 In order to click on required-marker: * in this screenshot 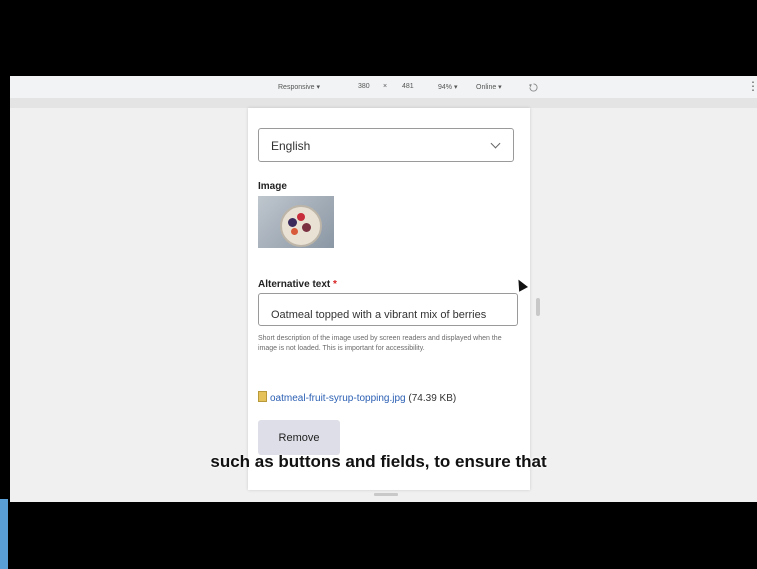, I will do `click(335, 284)`.